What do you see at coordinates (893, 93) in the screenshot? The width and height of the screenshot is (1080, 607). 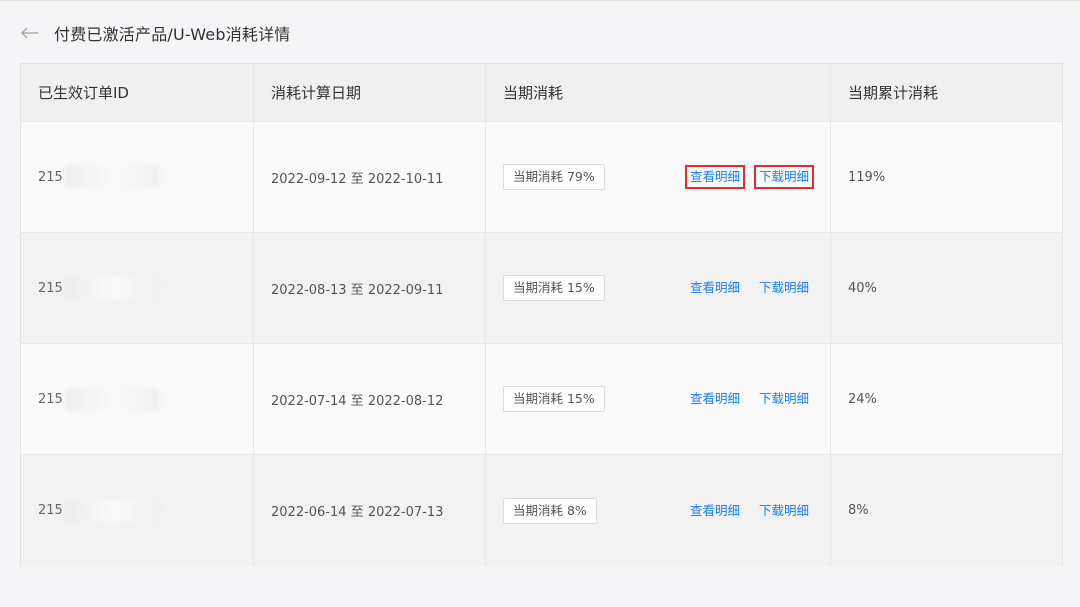 I see `column-header-cumulative: 当期累计消耗` at bounding box center [893, 93].